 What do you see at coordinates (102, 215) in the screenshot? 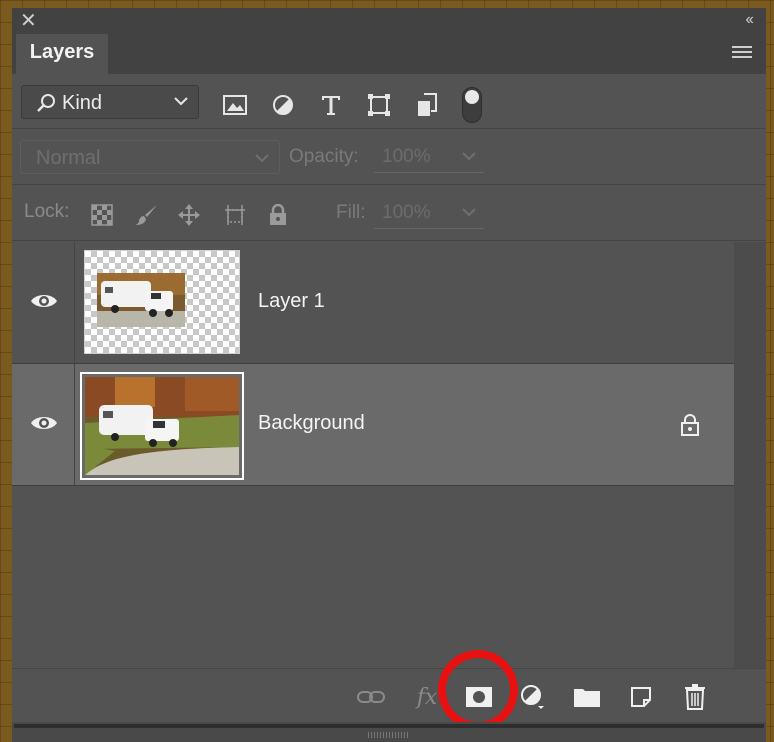
I see `lock-transparent-pixels-icon` at bounding box center [102, 215].